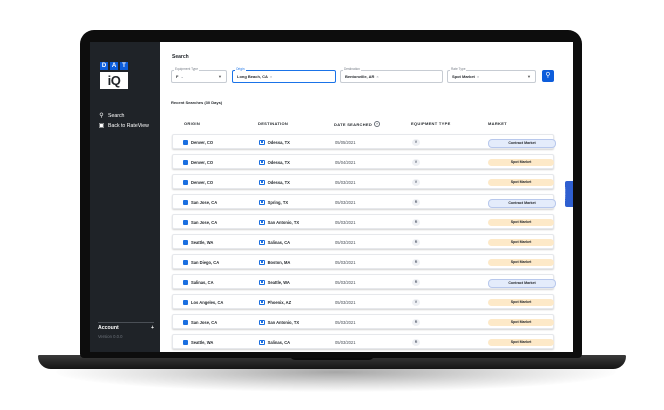 This screenshot has width=664, height=410. I want to click on destination-cell: San Antonio, TX, so click(279, 322).